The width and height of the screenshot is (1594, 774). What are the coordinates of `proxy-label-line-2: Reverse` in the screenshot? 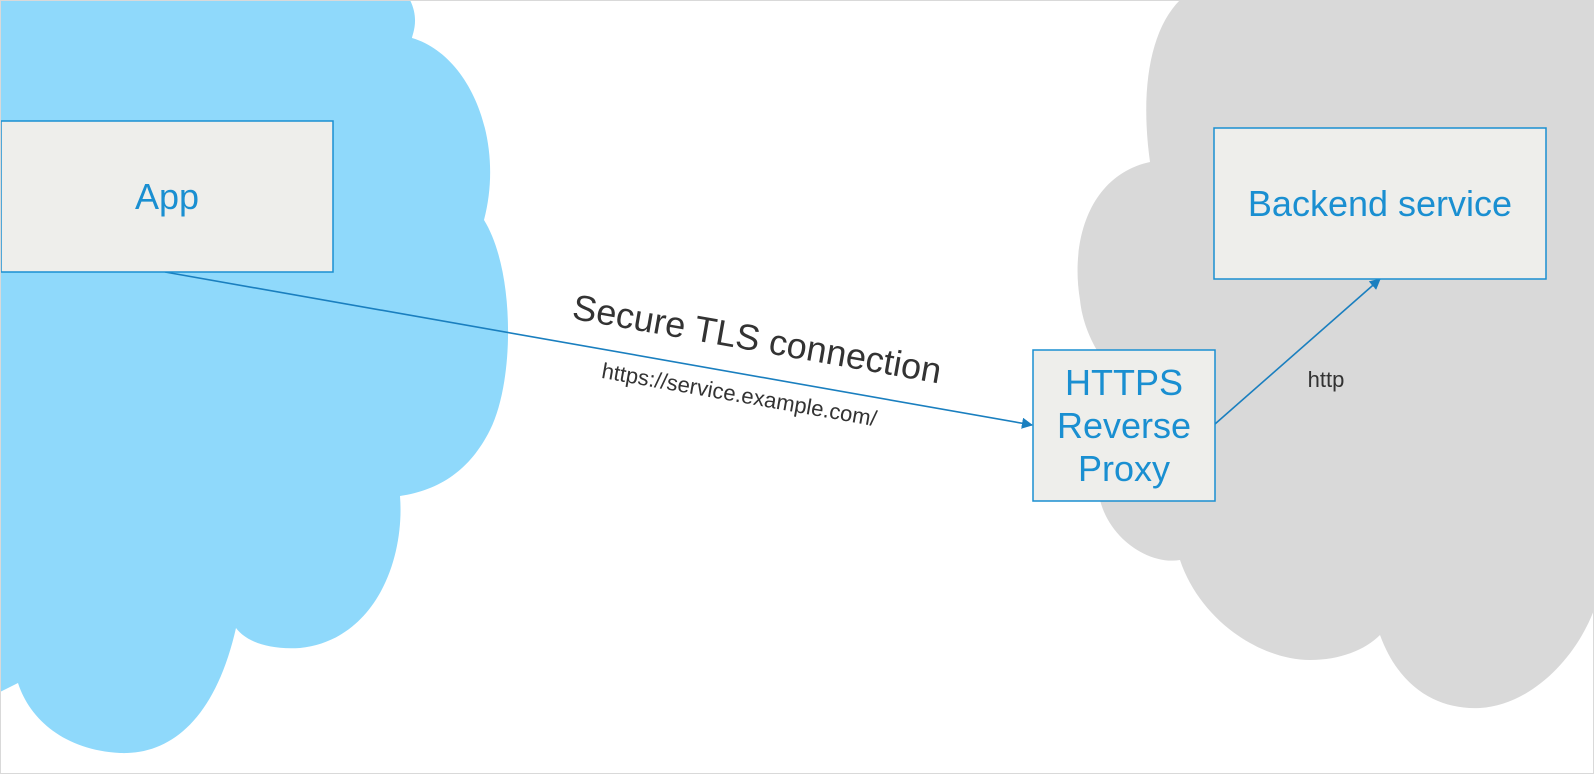 It's located at (1124, 425).